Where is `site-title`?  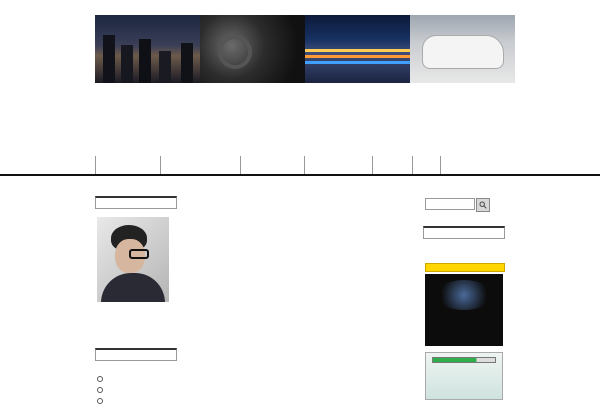 site-title is located at coordinates (305, 118).